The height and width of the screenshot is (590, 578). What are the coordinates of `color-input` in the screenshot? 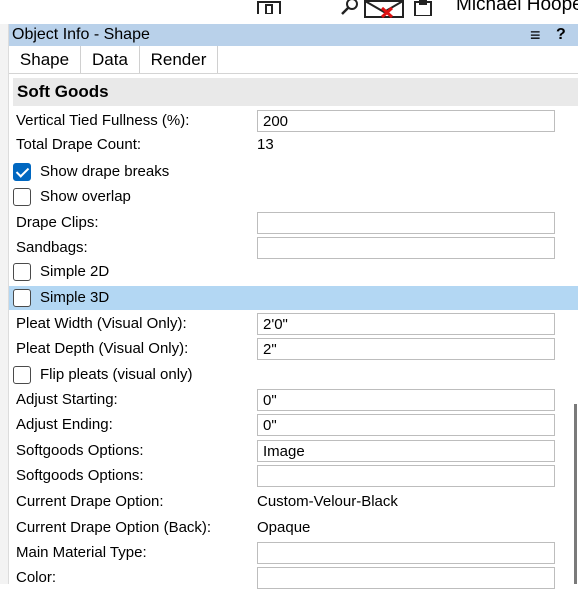 It's located at (406, 578).